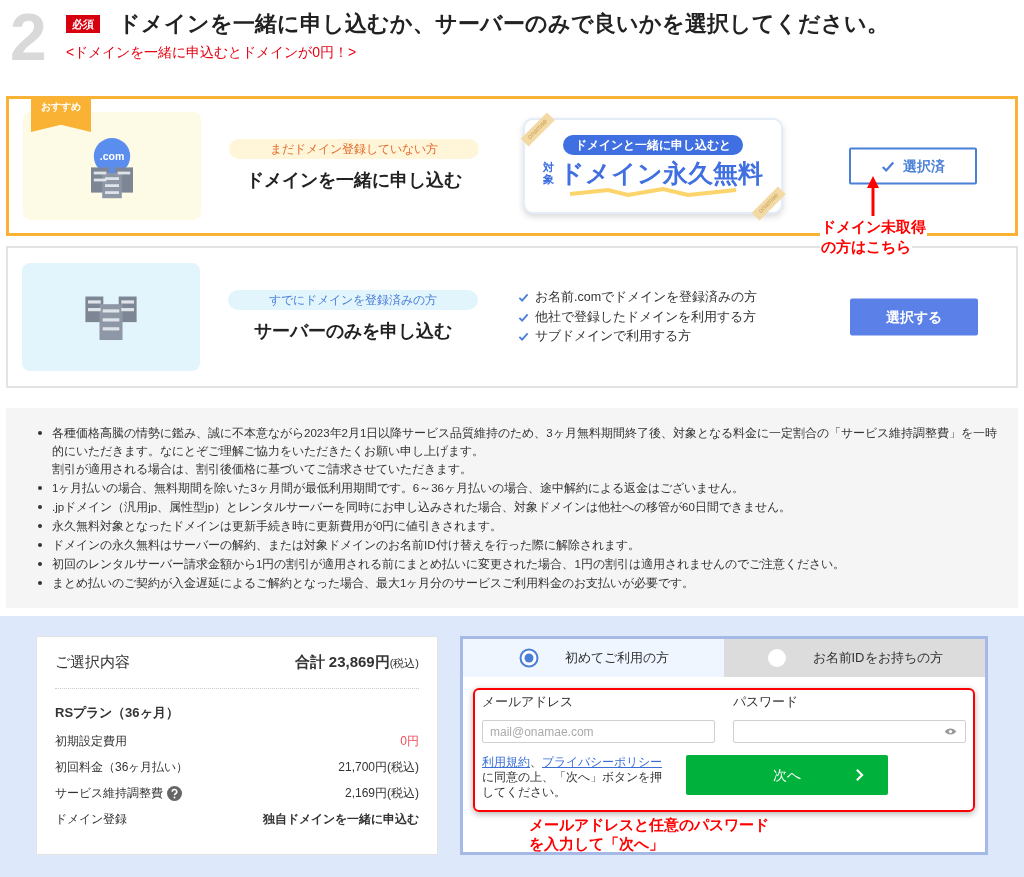  Describe the element at coordinates (854, 658) in the screenshot. I see `account-tab: お名前IDをお持ちの方` at that location.